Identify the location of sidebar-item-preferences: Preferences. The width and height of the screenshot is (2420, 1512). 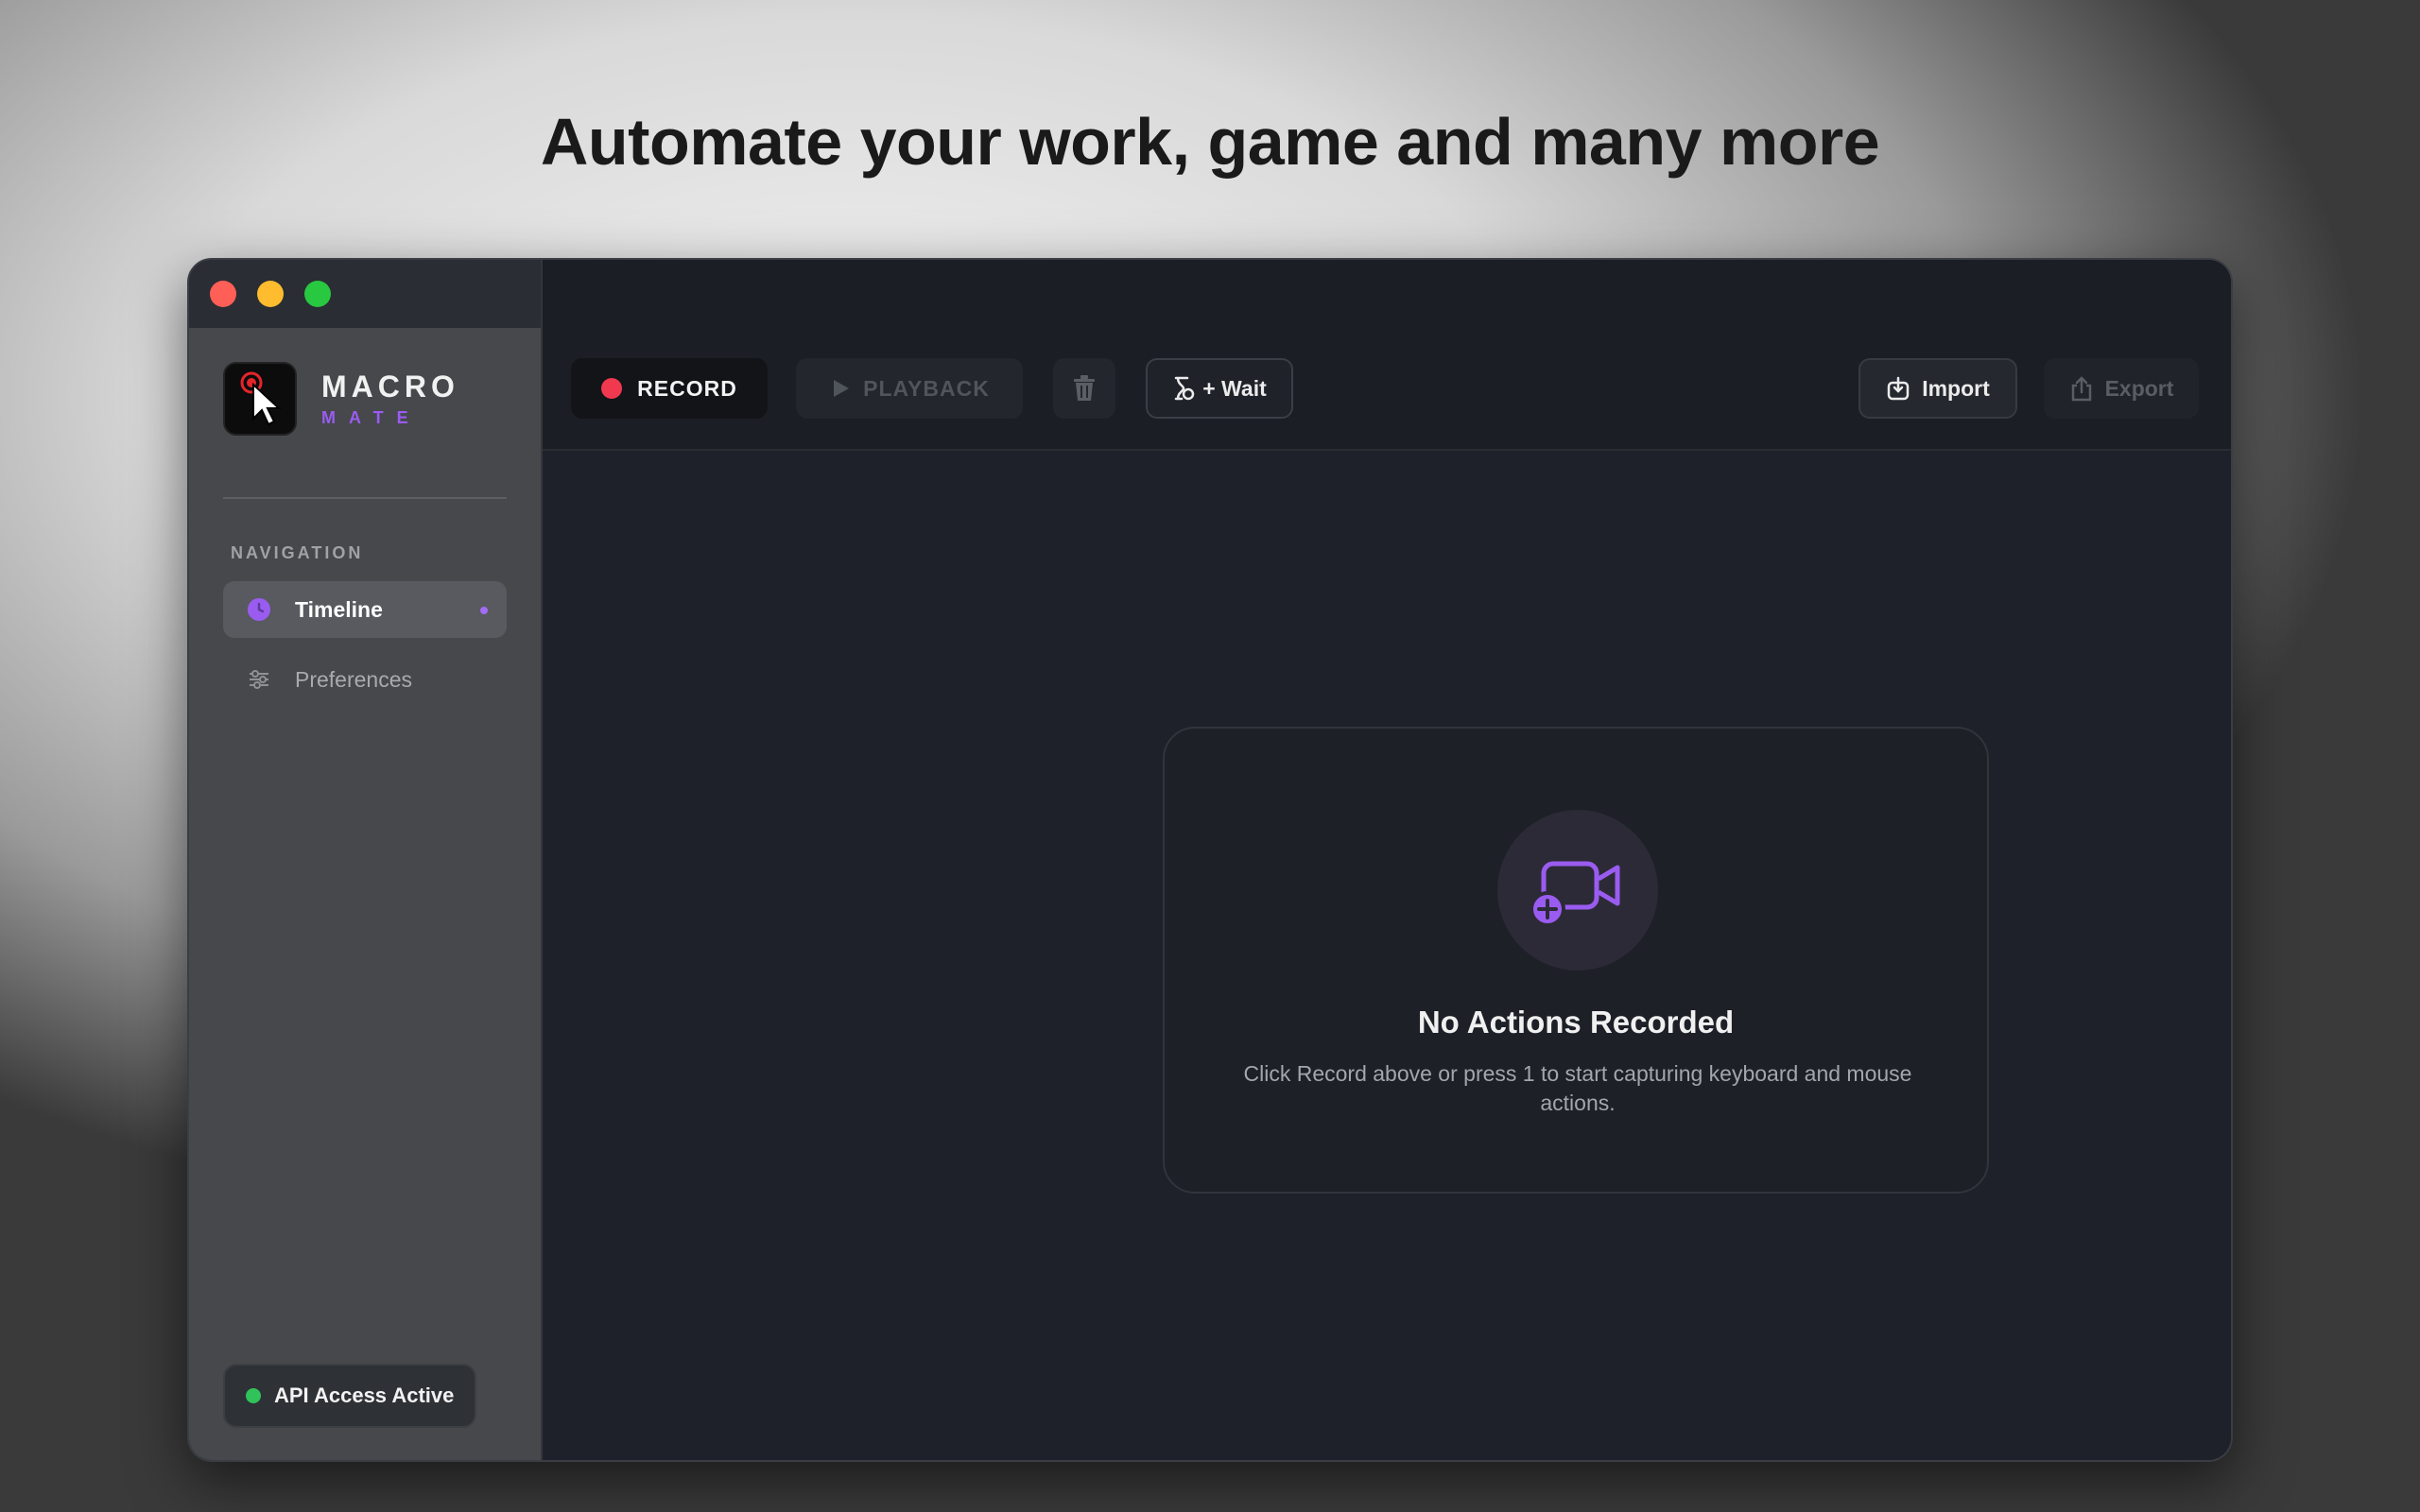
(365, 679).